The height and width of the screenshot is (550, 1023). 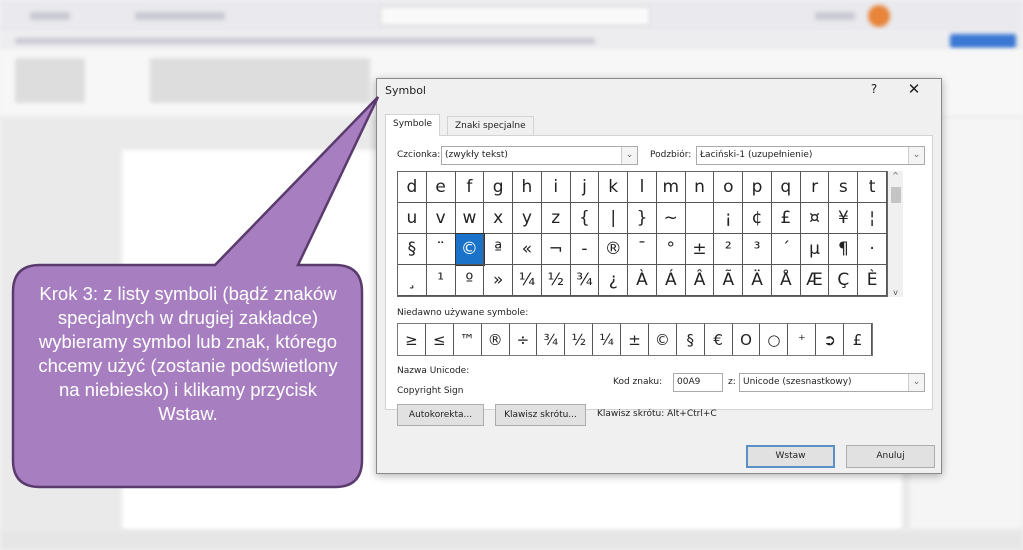 What do you see at coordinates (413, 125) in the screenshot?
I see `tab-symbols: Symbole` at bounding box center [413, 125].